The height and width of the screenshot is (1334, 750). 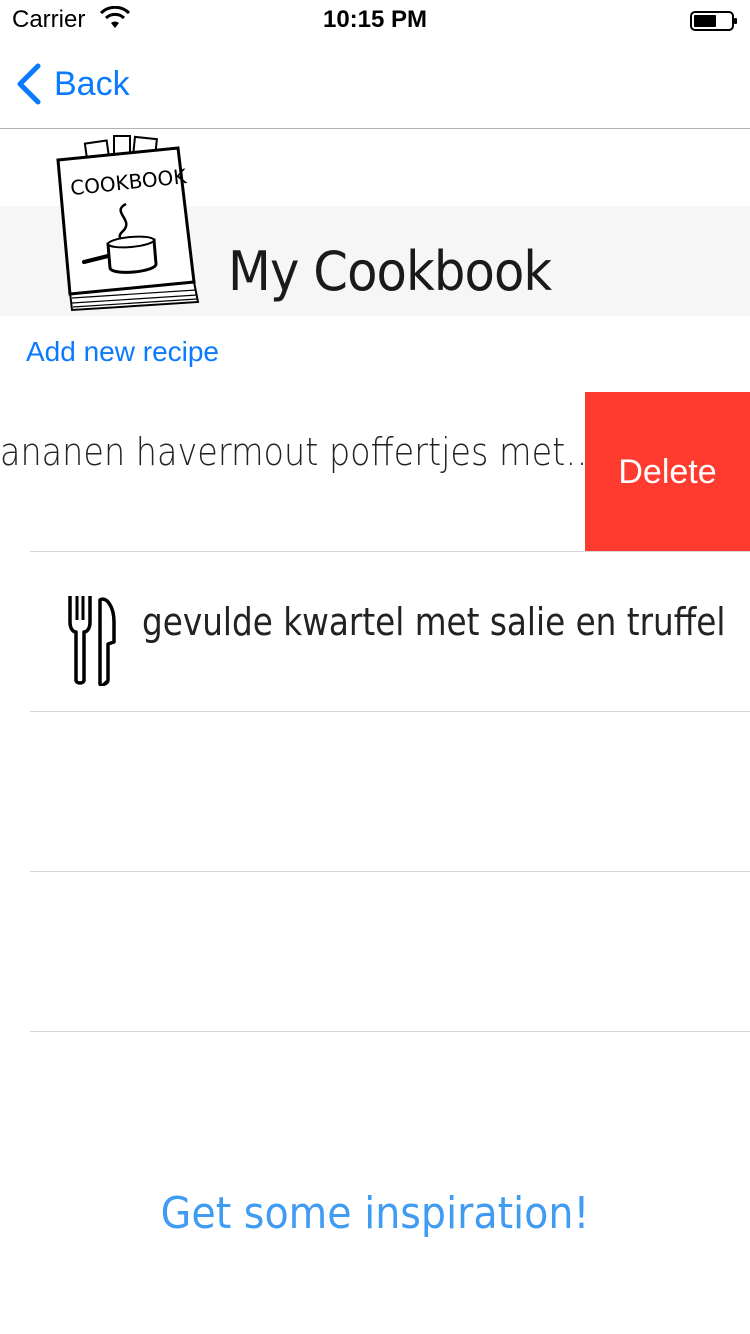 I want to click on battery-icon, so click(x=713, y=21).